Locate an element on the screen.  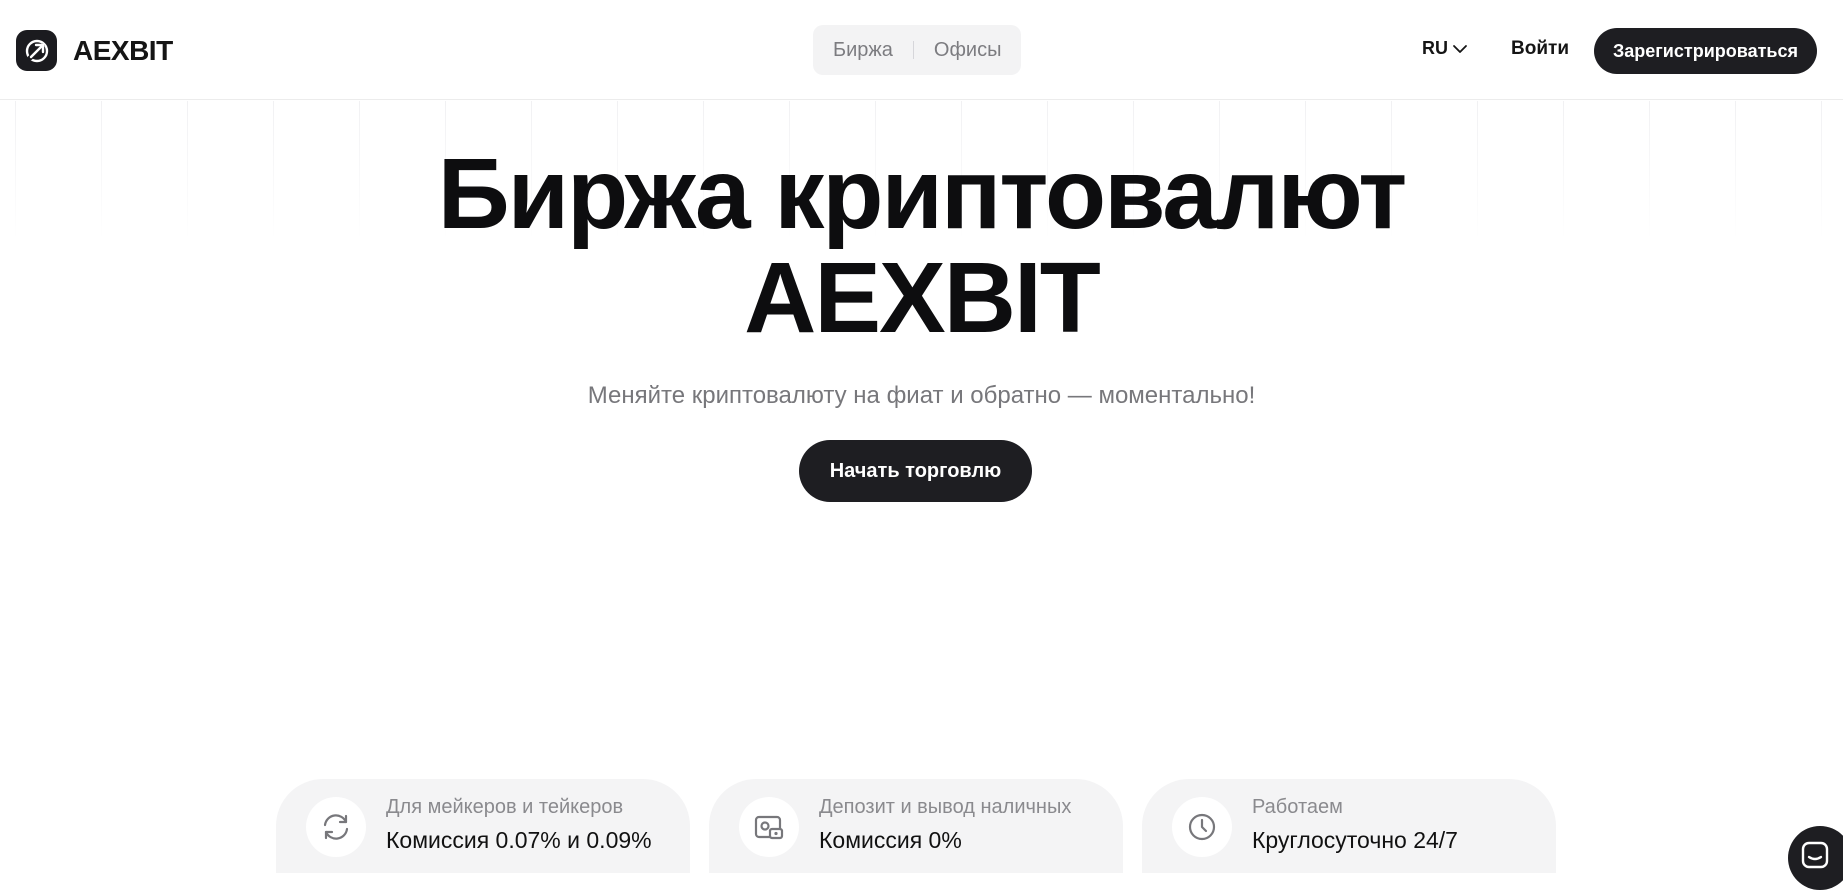
feature-value: Круглосуточно 24/7 is located at coordinates (1355, 840).